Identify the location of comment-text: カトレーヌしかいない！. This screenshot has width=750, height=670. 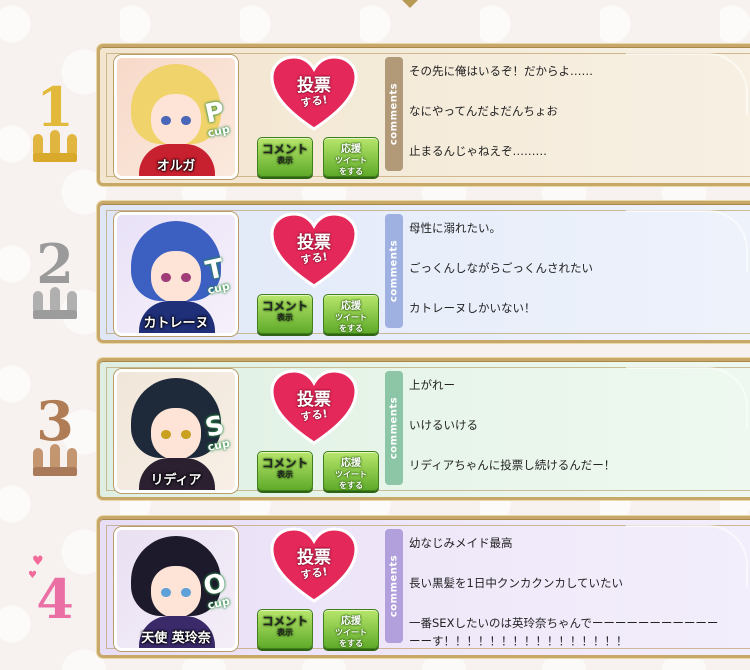
(472, 308).